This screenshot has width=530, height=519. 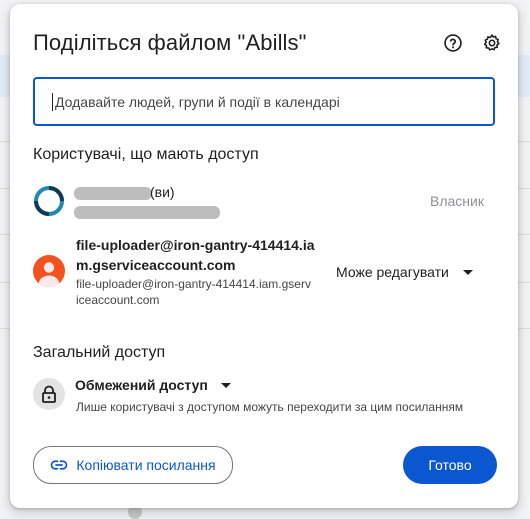 I want to click on copy-link-button: Копіювати посилання, so click(x=133, y=465).